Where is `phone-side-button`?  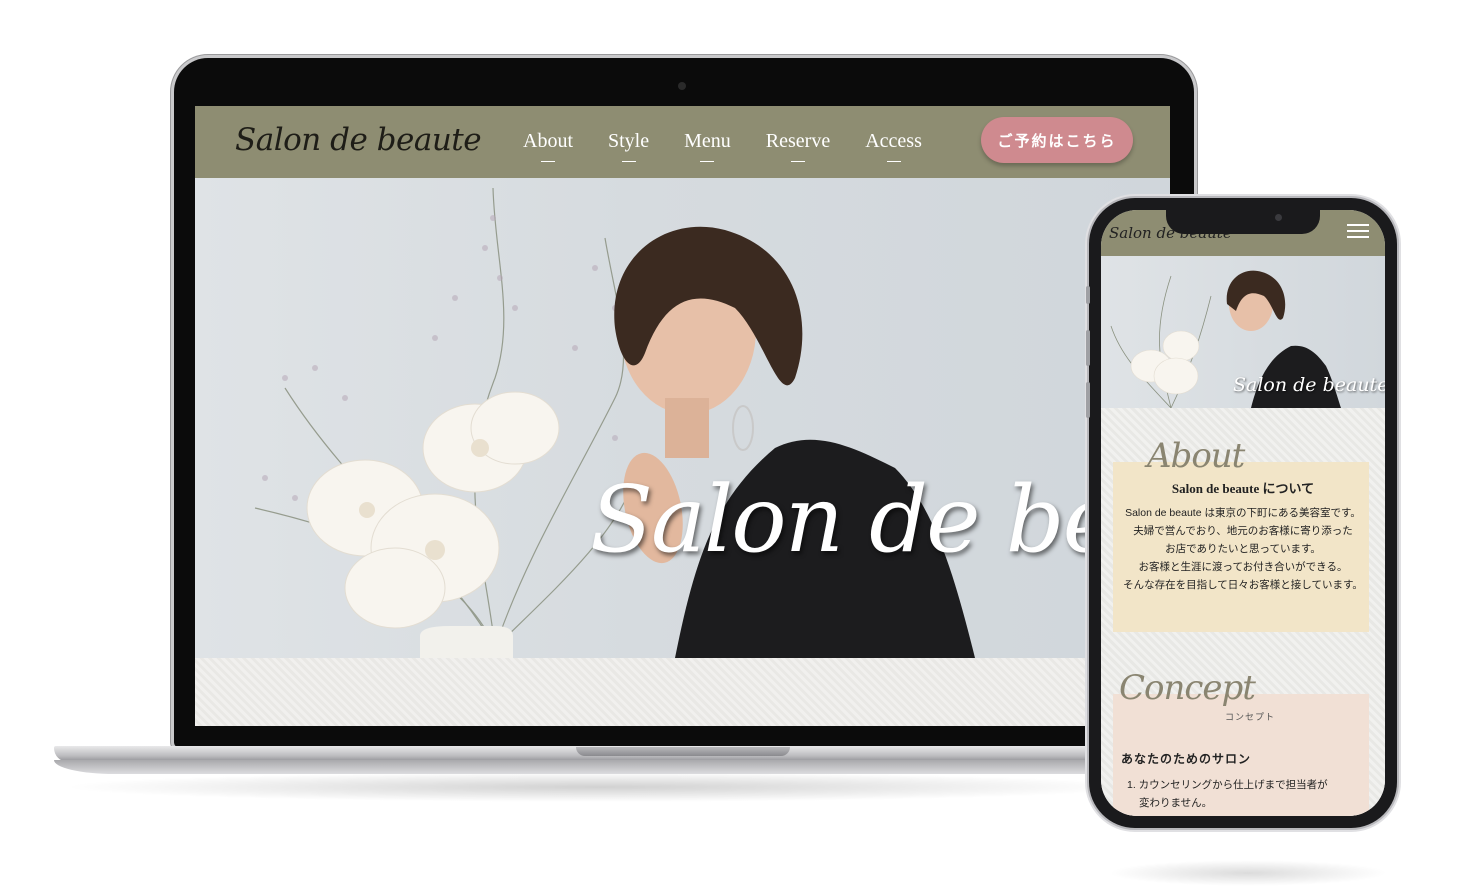
phone-side-button is located at coordinates (1088, 295).